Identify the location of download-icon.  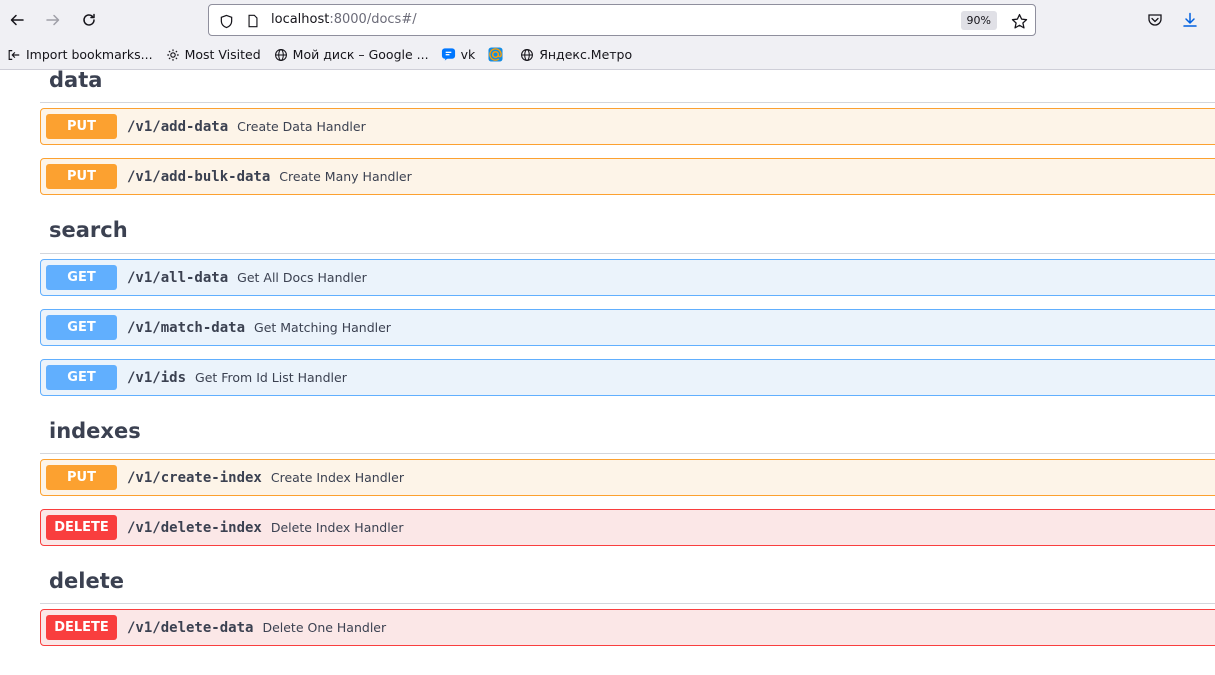
(1190, 19).